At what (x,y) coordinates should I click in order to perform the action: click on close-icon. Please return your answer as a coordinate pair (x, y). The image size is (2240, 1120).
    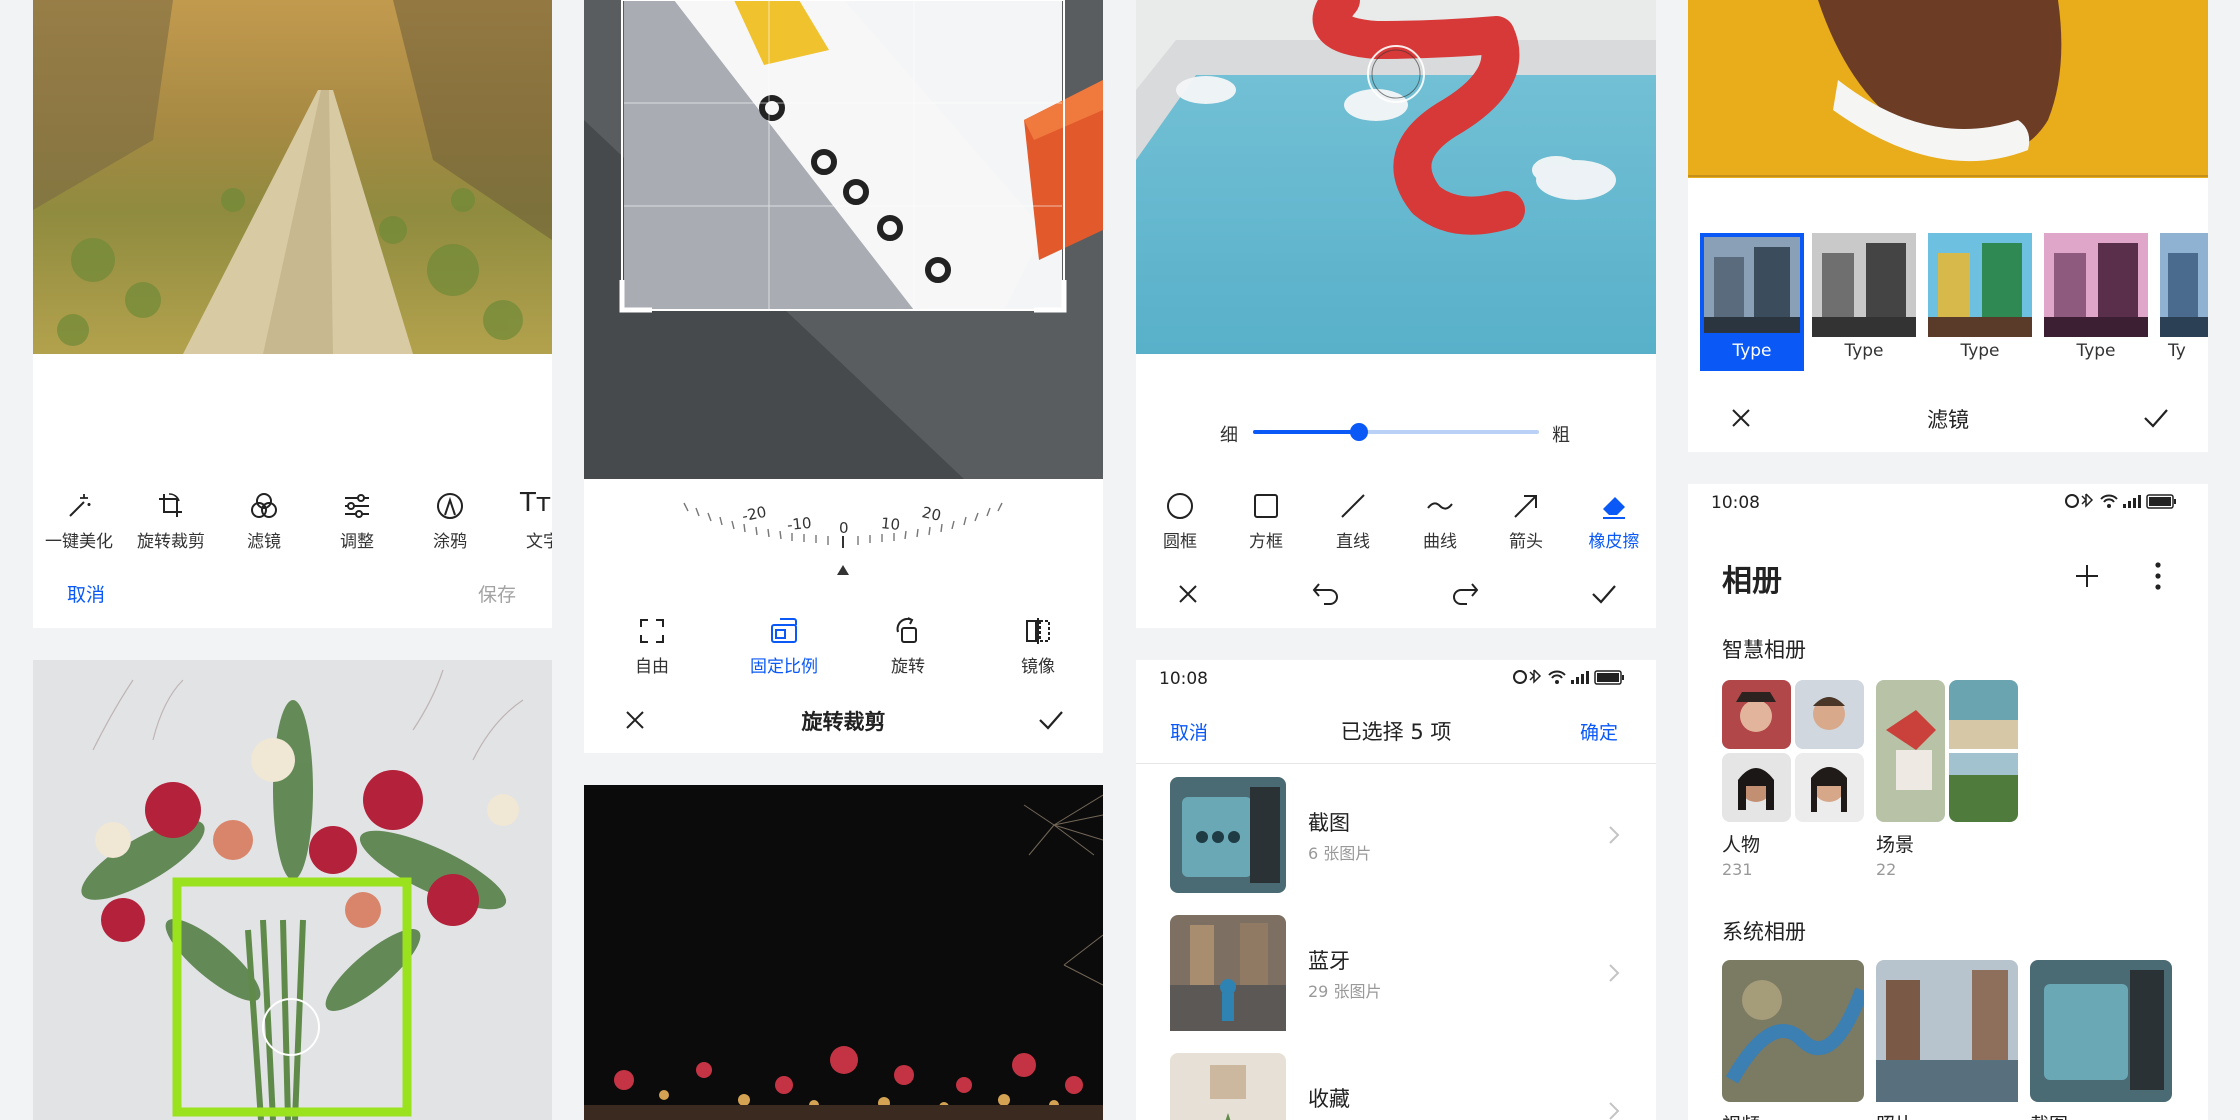
    Looking at the image, I should click on (1188, 594).